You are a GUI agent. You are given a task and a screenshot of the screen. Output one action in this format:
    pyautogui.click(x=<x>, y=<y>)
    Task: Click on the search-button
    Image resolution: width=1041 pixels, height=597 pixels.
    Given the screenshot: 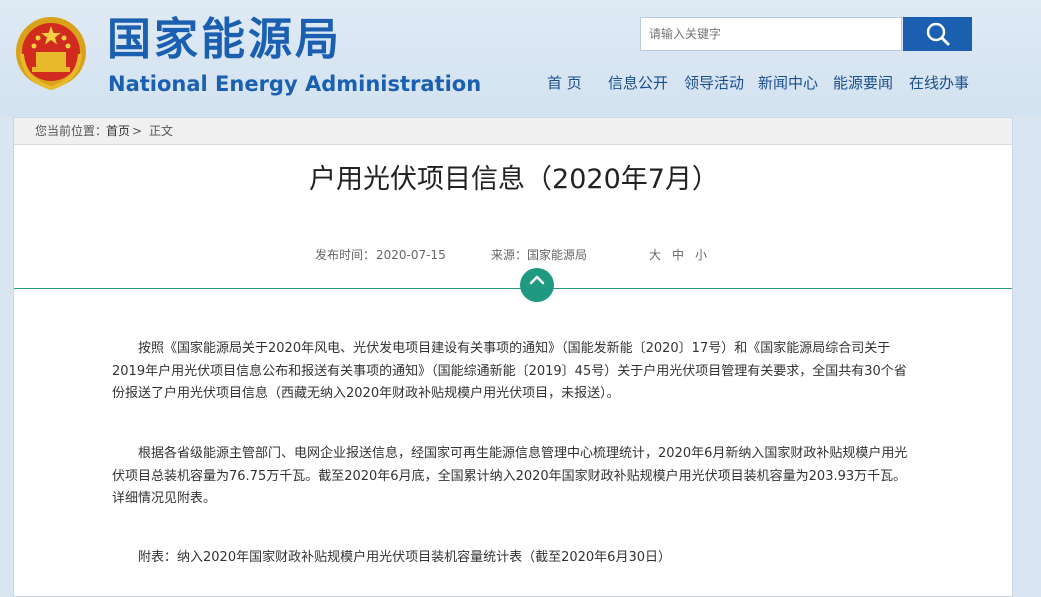 What is the action you would take?
    pyautogui.click(x=937, y=34)
    